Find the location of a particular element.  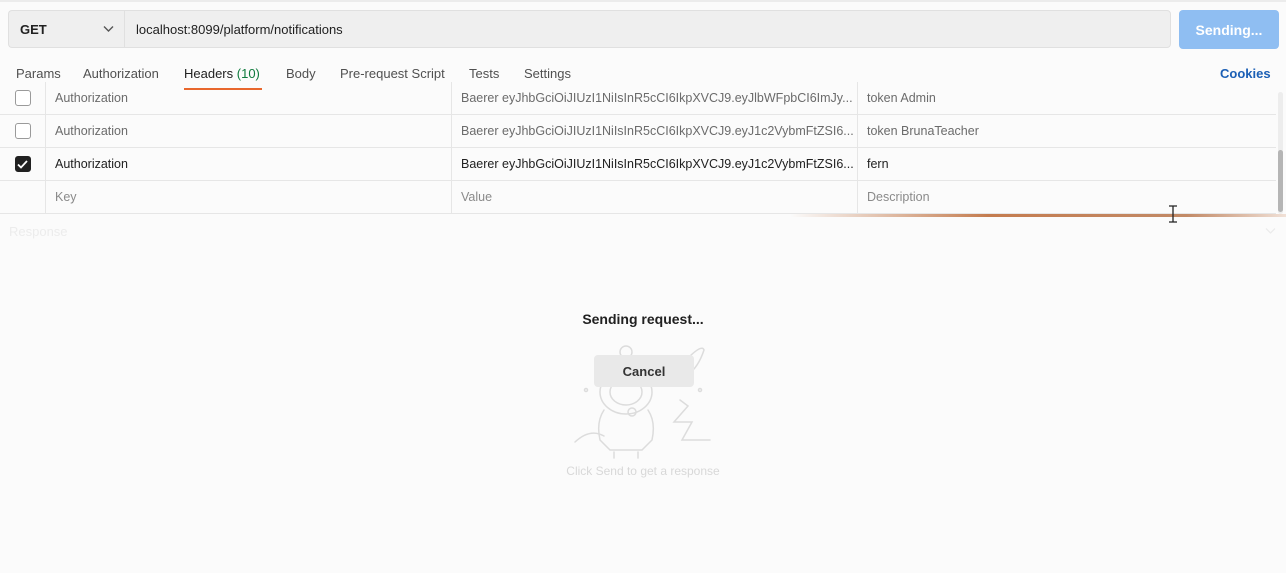

method-label: GET is located at coordinates (33, 29).